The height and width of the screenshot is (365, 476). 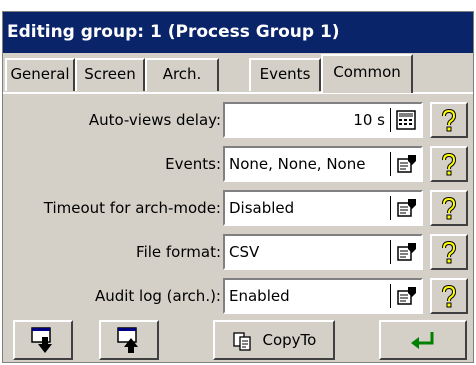 I want to click on setting-row-events: Events: None, None, None, so click(x=238, y=164).